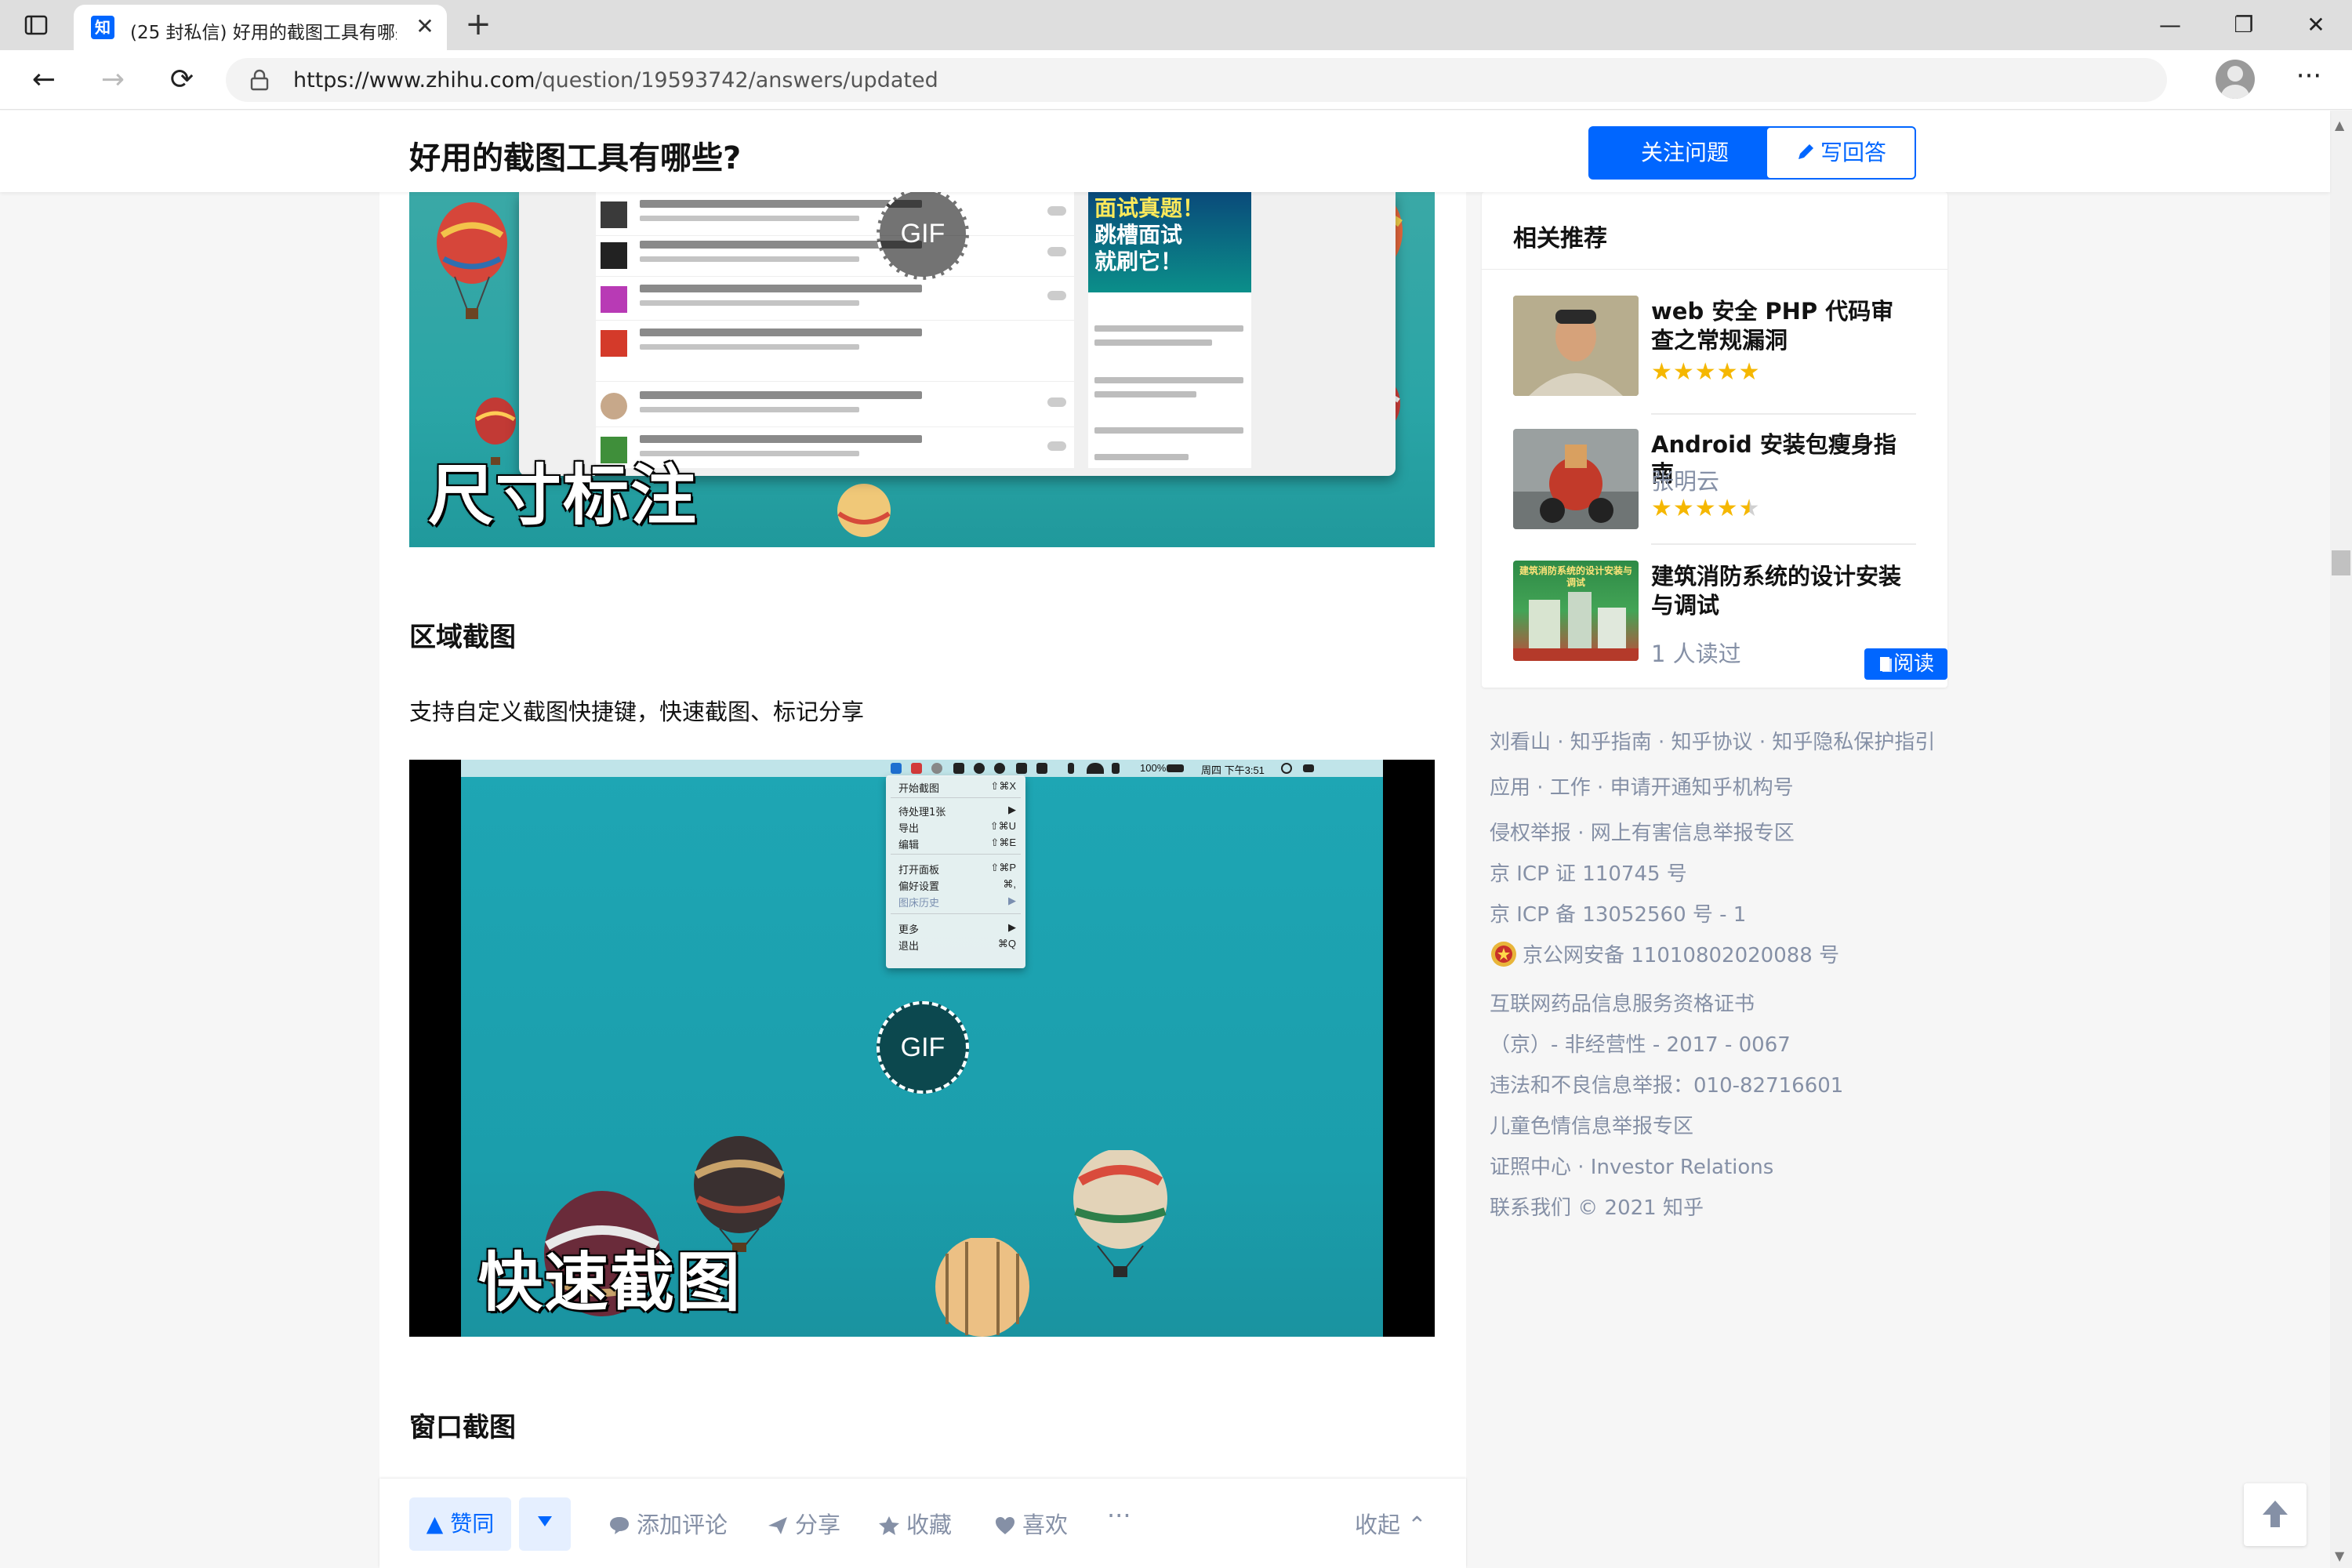  What do you see at coordinates (909, 846) in the screenshot?
I see `menu-item-label: 编辑` at bounding box center [909, 846].